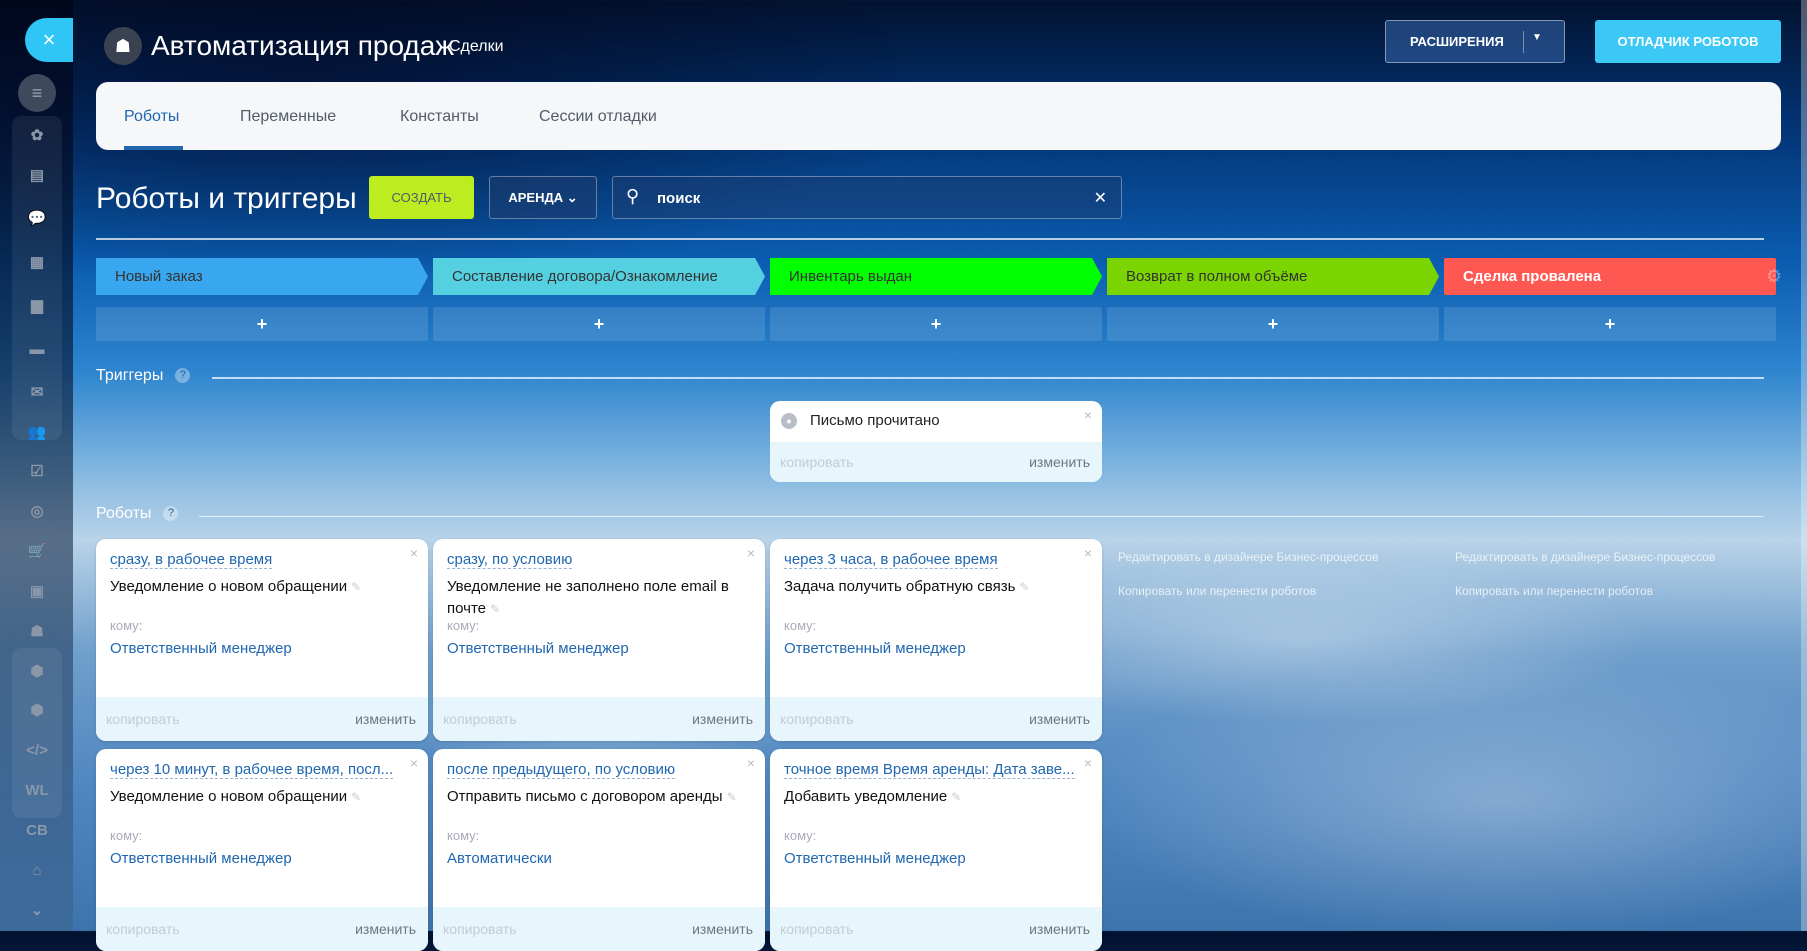  What do you see at coordinates (421, 197) in the screenshot?
I see `create-button: СОЗДАТЬ` at bounding box center [421, 197].